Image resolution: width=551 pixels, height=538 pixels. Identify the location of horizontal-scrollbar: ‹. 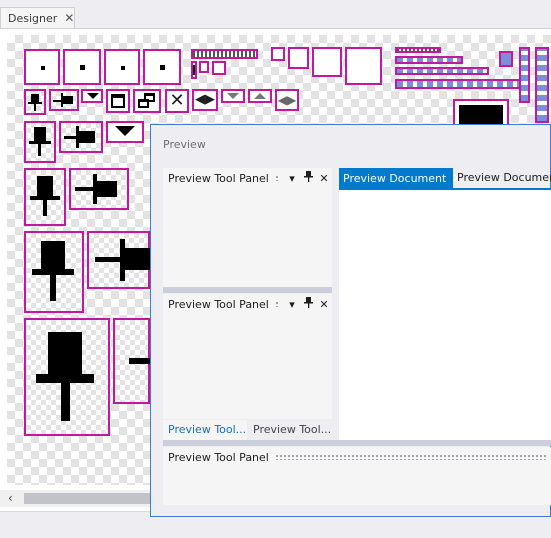
(80, 498).